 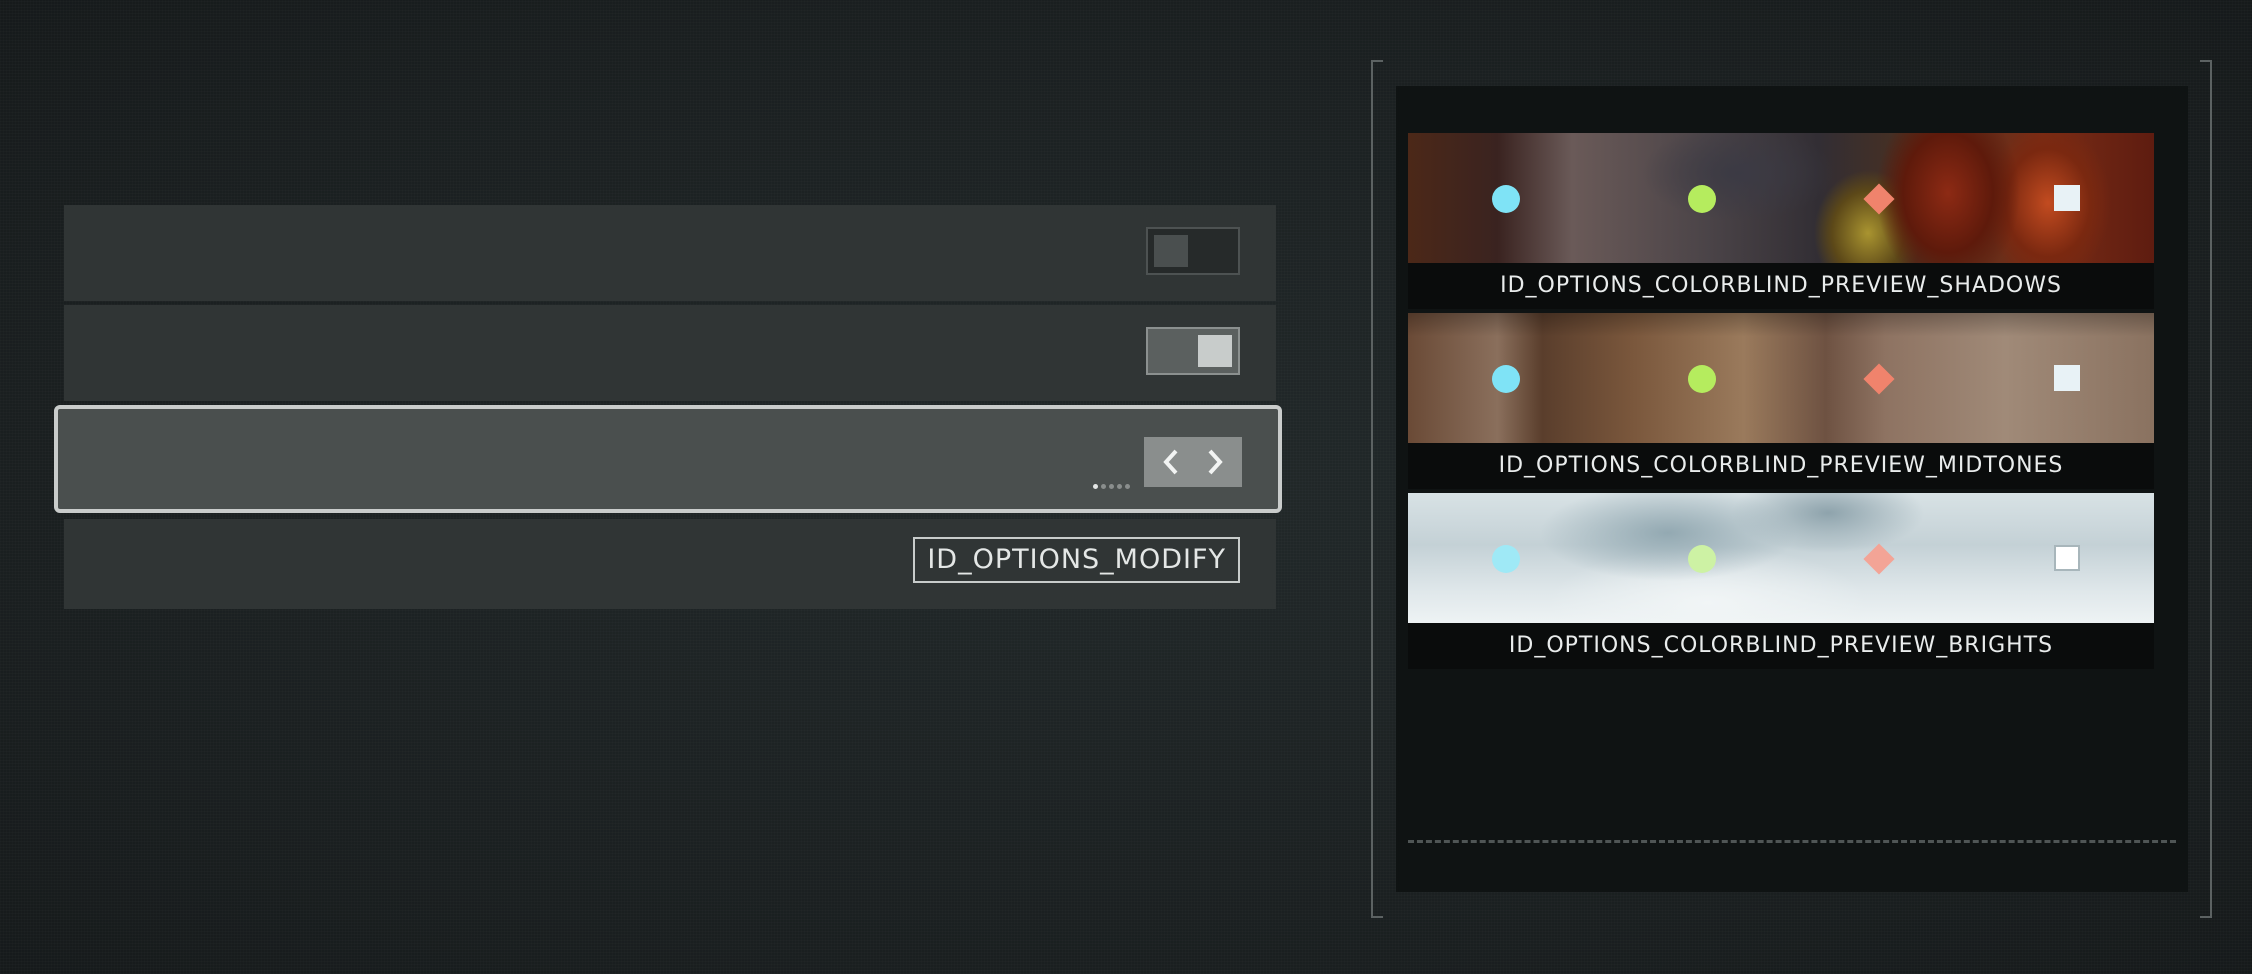 What do you see at coordinates (1215, 462) in the screenshot?
I see `chevron-right-icon` at bounding box center [1215, 462].